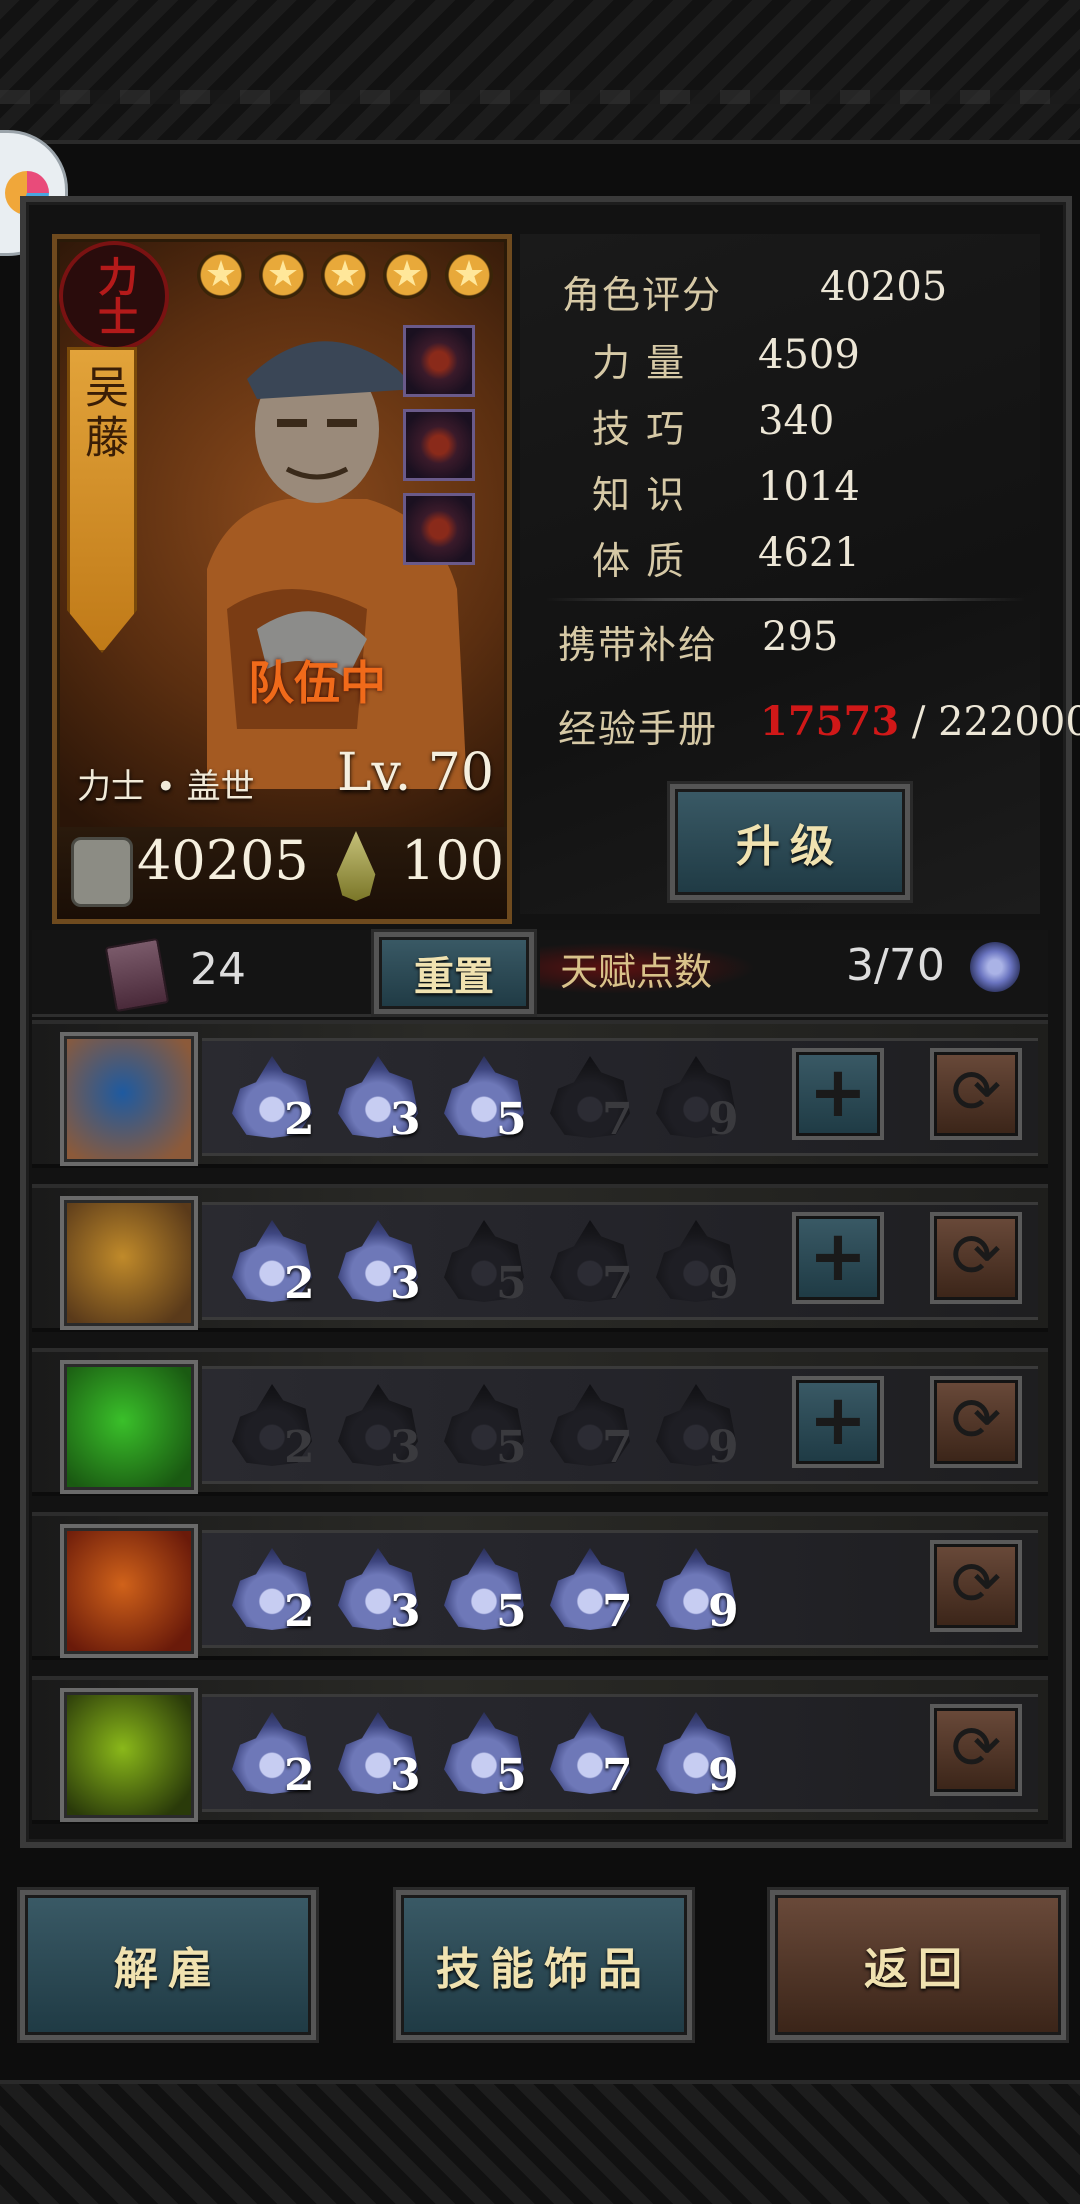 The image size is (1080, 2204). Describe the element at coordinates (639, 429) in the screenshot. I see `stat-label-skill: 技 巧` at that location.